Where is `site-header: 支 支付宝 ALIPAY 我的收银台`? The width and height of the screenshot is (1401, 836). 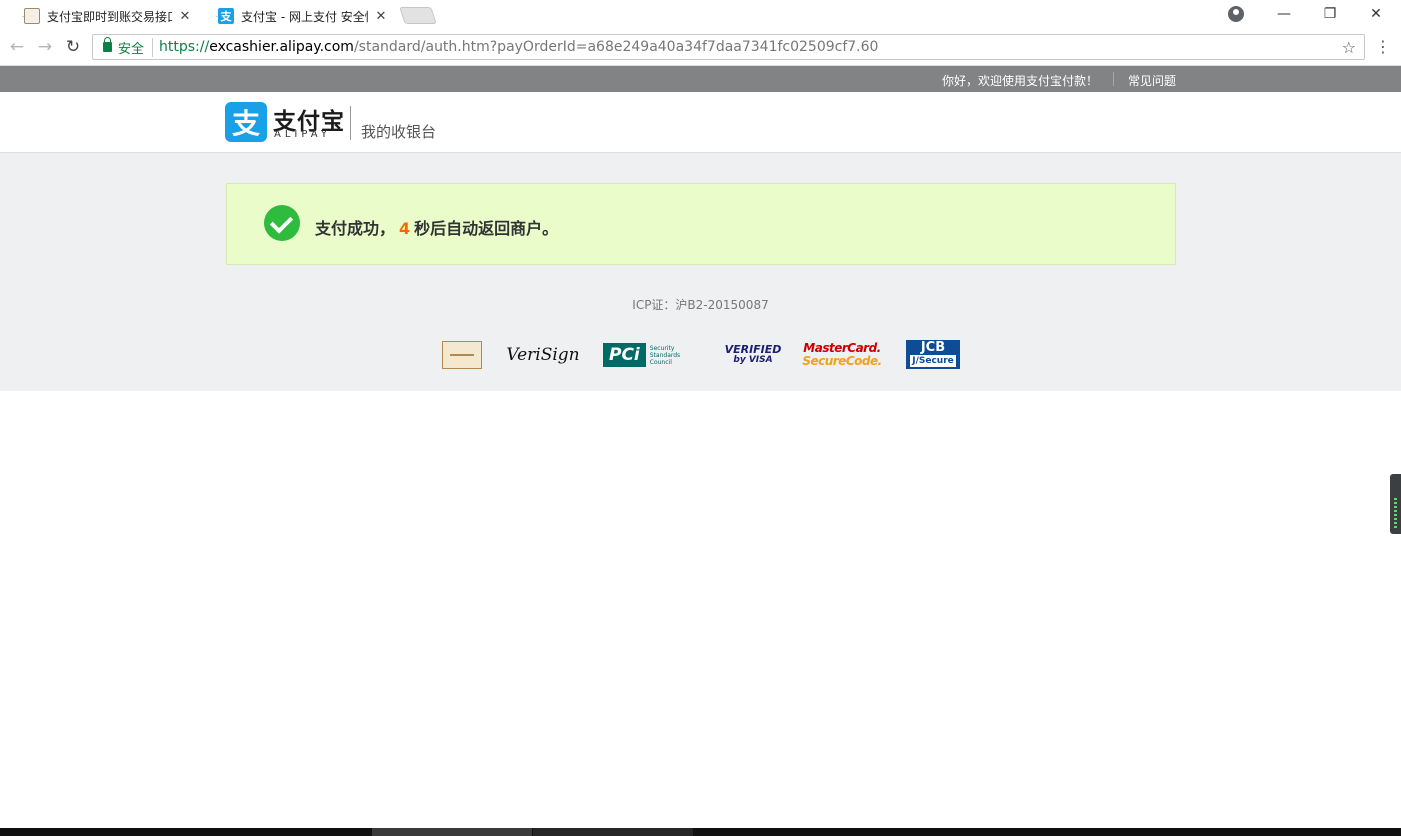
site-header: 支 支付宝 ALIPAY 我的收银台 is located at coordinates (700, 122).